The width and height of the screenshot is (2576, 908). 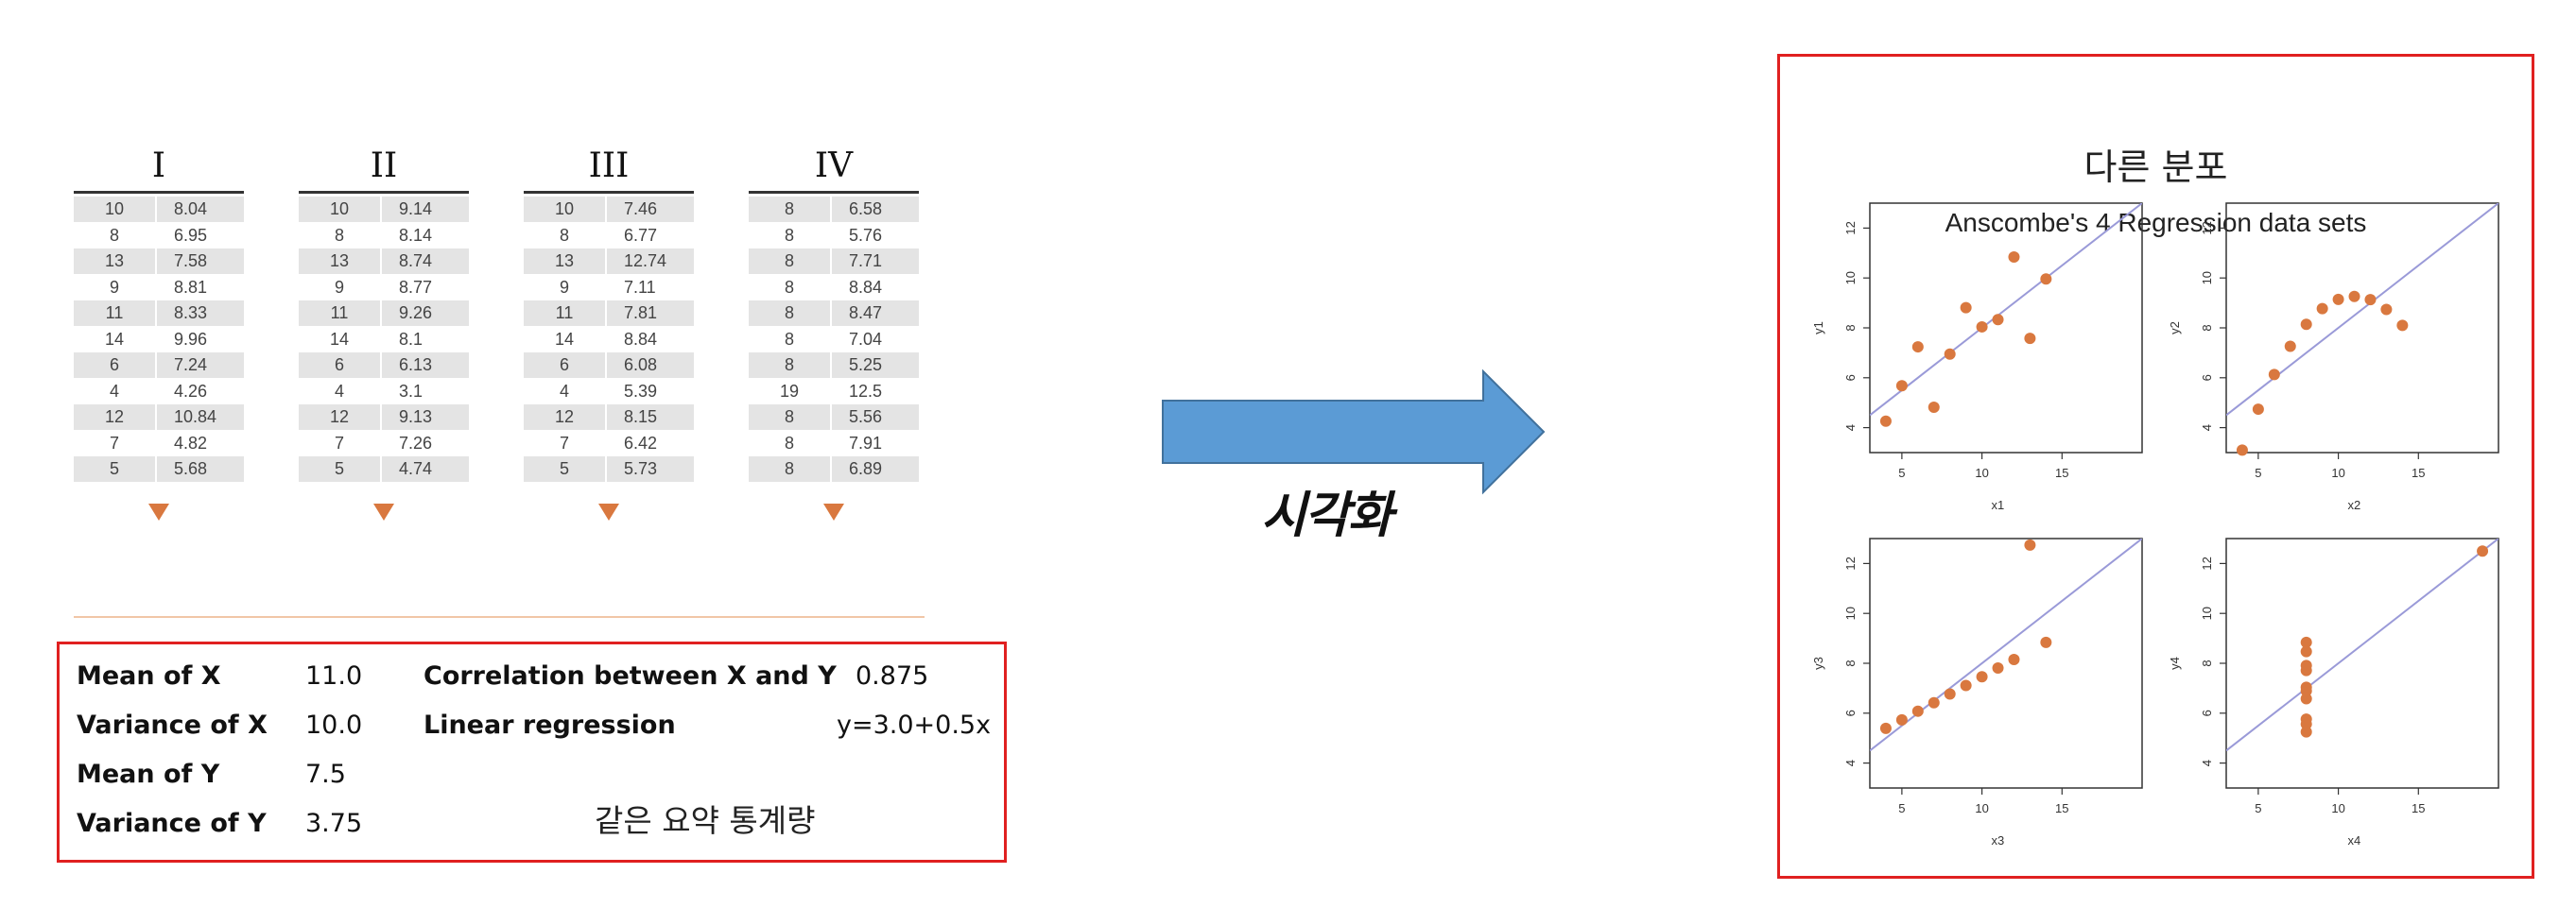 I want to click on y-cell: 6.77, so click(x=649, y=235).